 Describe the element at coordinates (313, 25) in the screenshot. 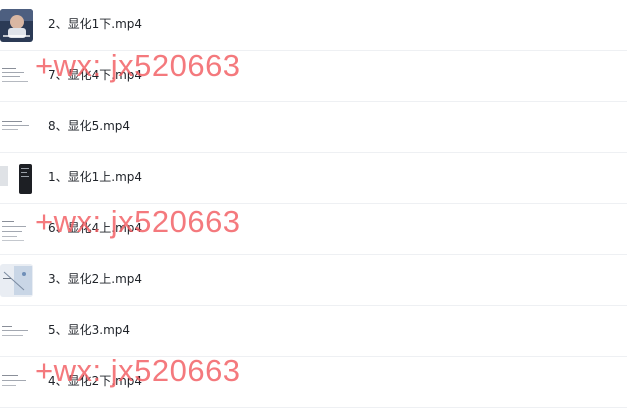

I see `file-row: 2、显化1下.mp4` at that location.